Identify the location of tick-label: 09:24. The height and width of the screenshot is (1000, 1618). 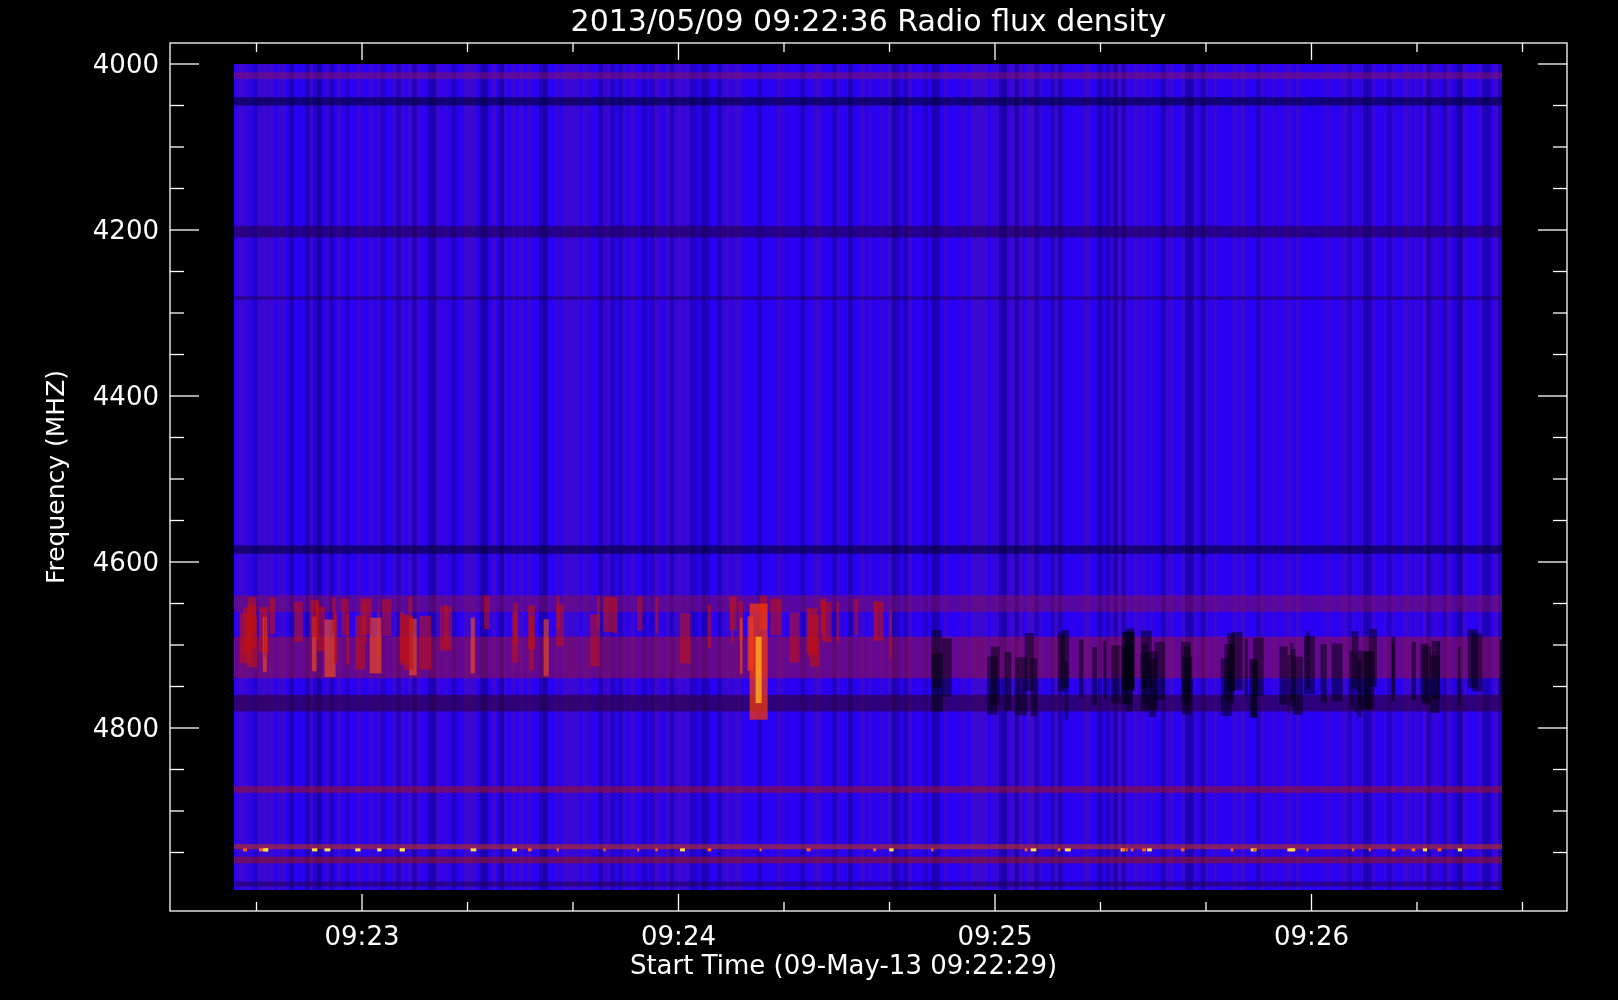
(678, 936).